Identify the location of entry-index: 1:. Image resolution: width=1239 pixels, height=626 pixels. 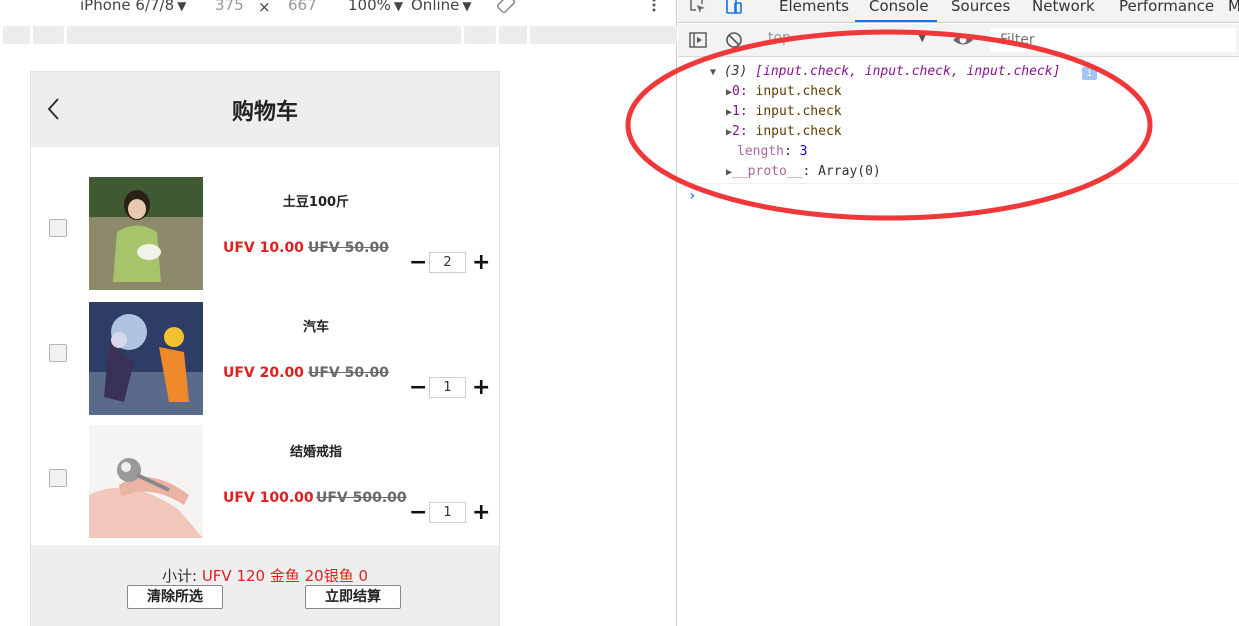
(740, 111).